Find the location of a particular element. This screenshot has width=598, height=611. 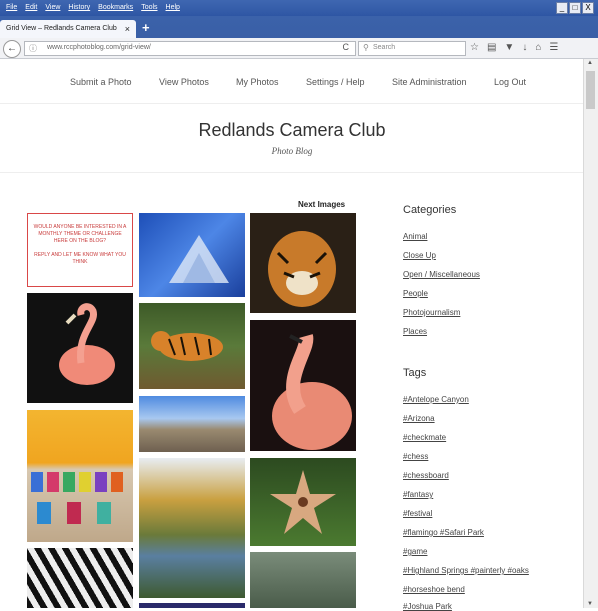

home-icon: ⌂ is located at coordinates (538, 47).